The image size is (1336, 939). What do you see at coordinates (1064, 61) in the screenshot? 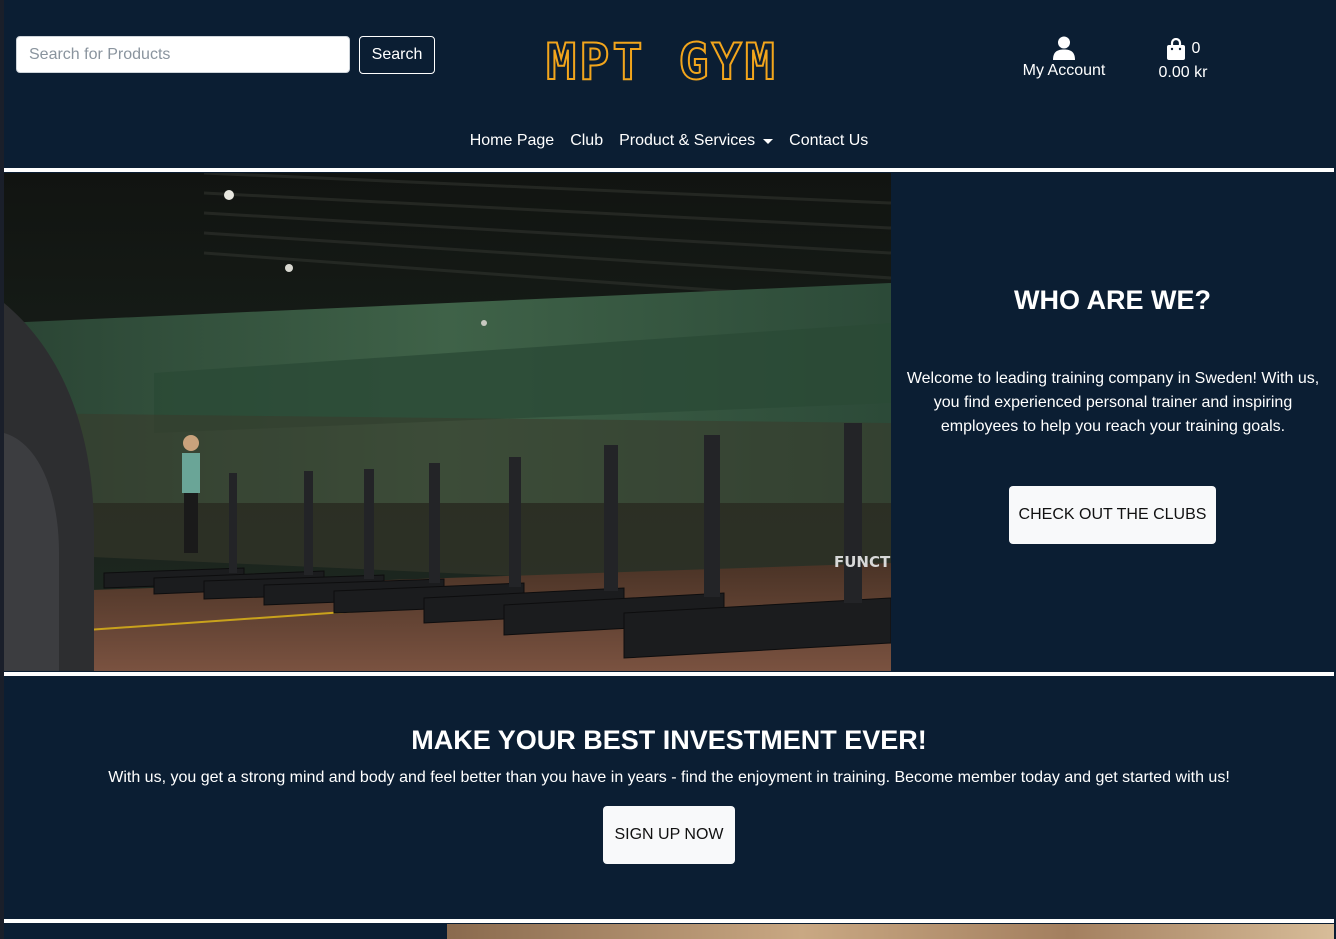
I see `my-account-link: My Account` at bounding box center [1064, 61].